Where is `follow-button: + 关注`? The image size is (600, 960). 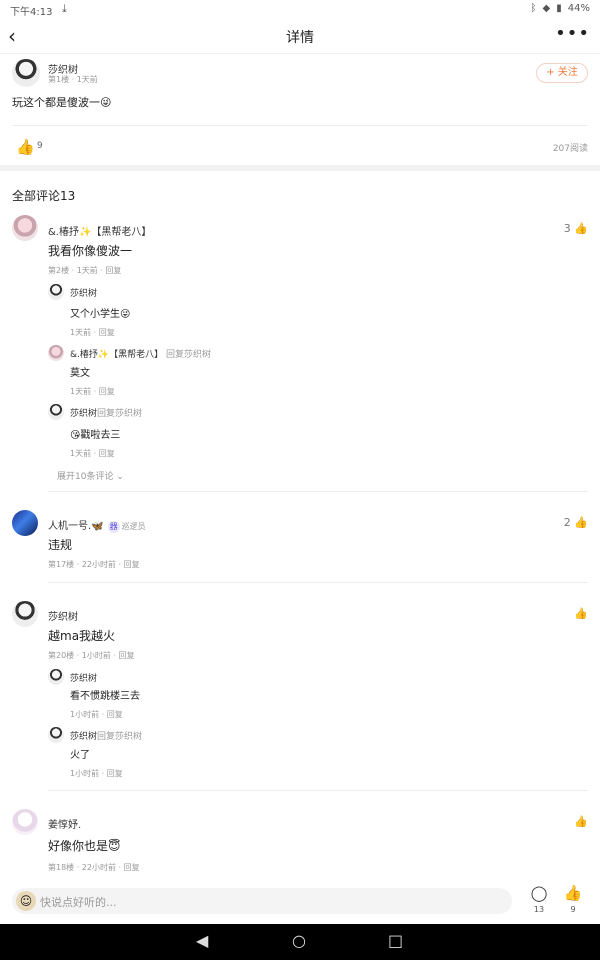
follow-button: + 关注 is located at coordinates (562, 73).